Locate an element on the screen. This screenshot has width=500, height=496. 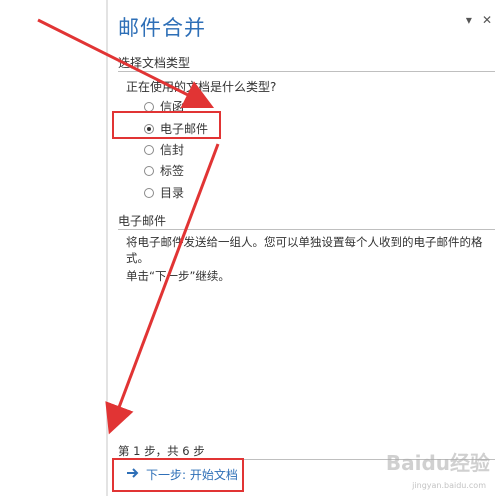
close-icon: ✕ is located at coordinates (487, 20).